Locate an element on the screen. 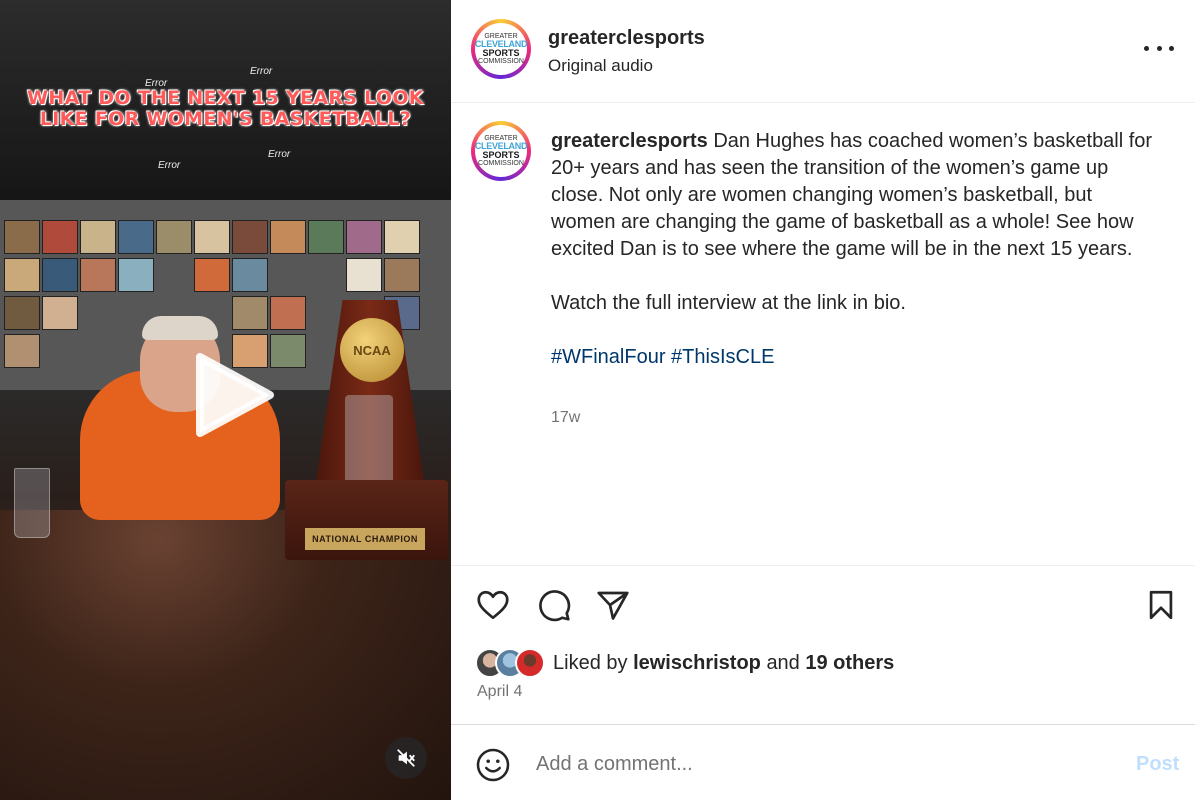 The width and height of the screenshot is (1195, 800). overlay-error-3: Error is located at coordinates (279, 154).